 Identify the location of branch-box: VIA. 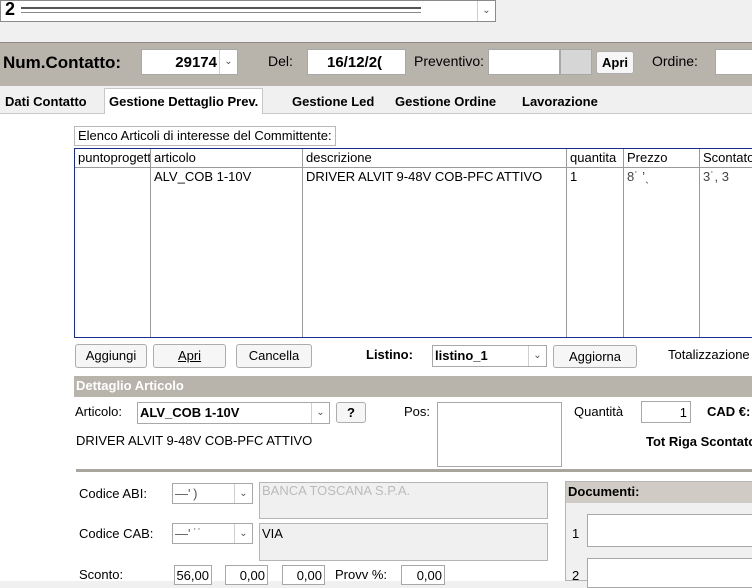
(403, 542).